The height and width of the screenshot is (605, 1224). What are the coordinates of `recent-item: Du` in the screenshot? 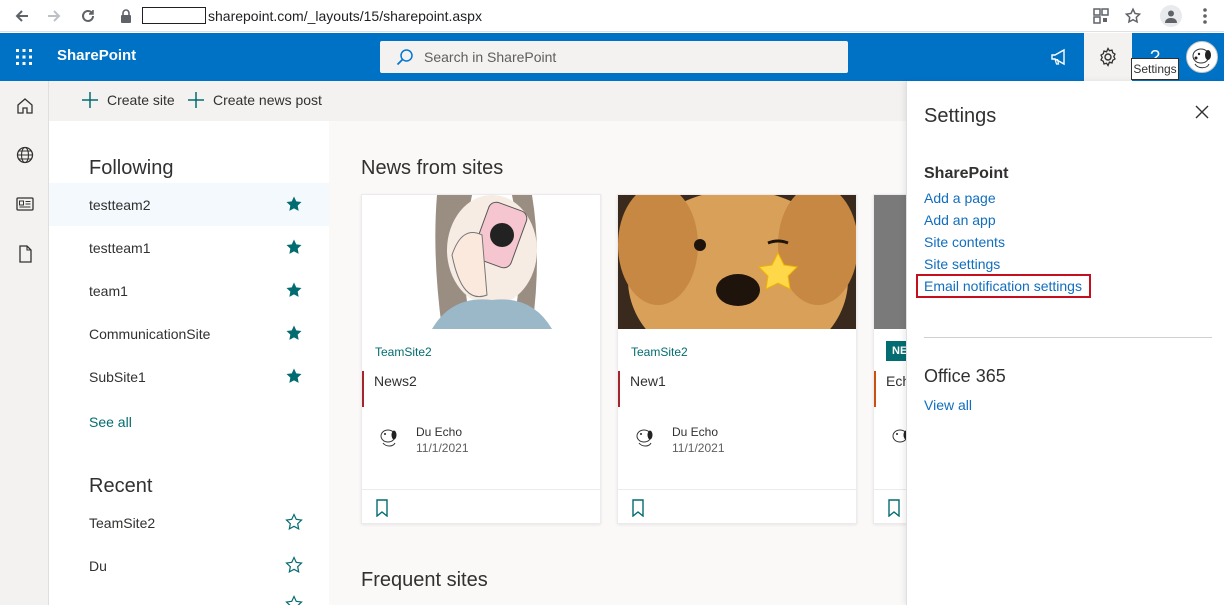 It's located at (189, 565).